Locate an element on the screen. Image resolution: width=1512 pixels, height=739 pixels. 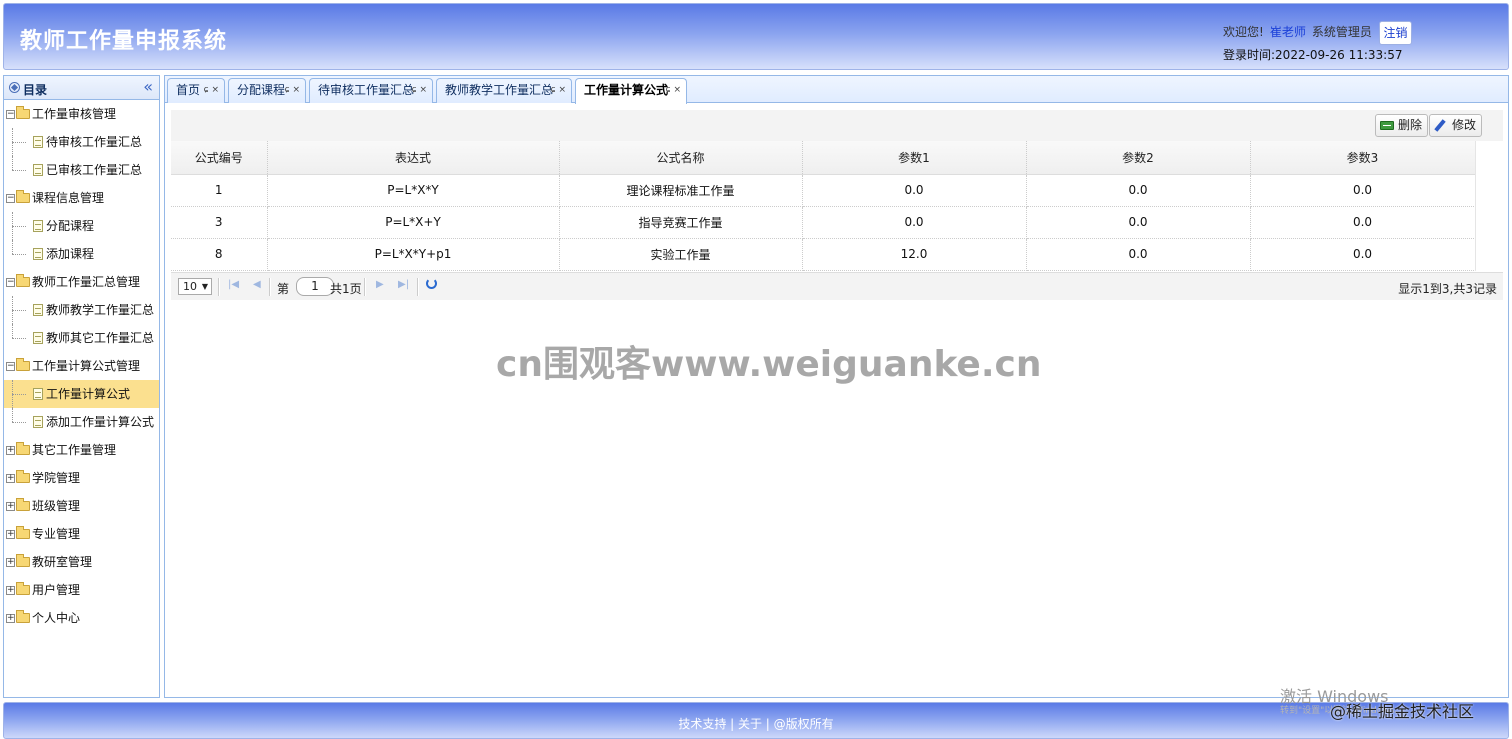
refresh-icon is located at coordinates (431, 283).